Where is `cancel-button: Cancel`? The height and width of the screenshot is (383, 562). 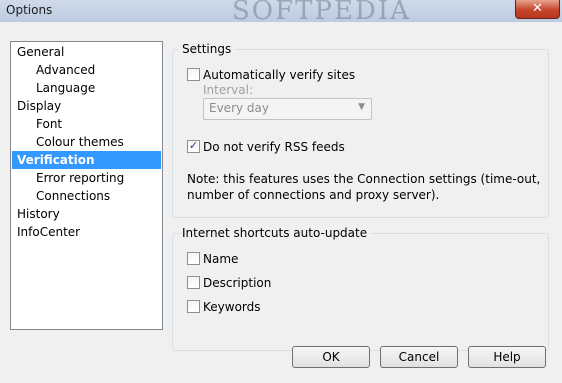
cancel-button: Cancel is located at coordinates (419, 357).